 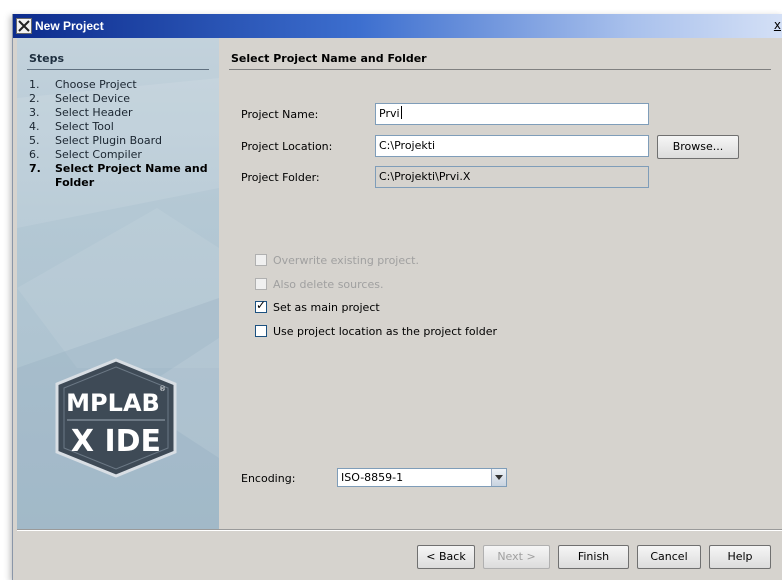 What do you see at coordinates (118, 175) in the screenshot?
I see `step-select-project-name-current: 7. Select Project Name and Folder` at bounding box center [118, 175].